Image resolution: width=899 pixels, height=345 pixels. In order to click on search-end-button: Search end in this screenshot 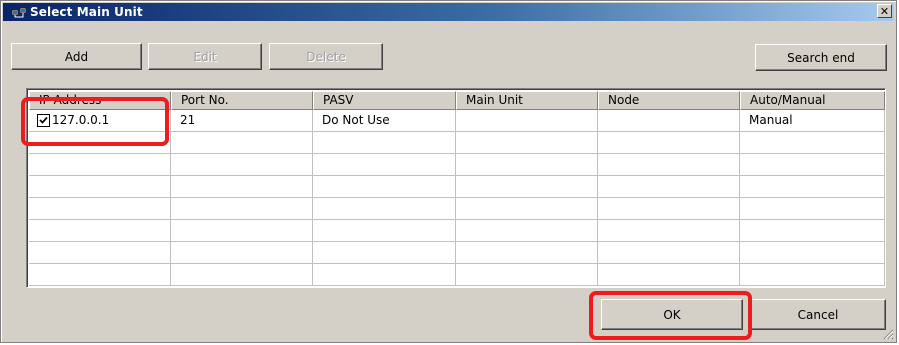, I will do `click(821, 57)`.